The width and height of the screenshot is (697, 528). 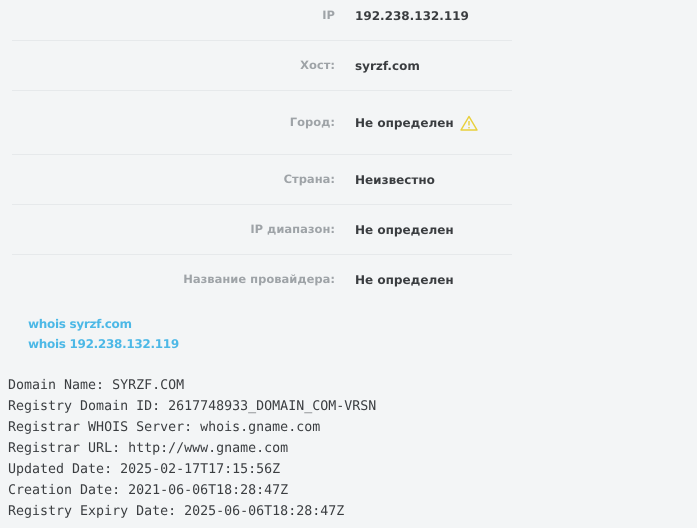 I want to click on field-value: Неизвестно, so click(x=395, y=180).